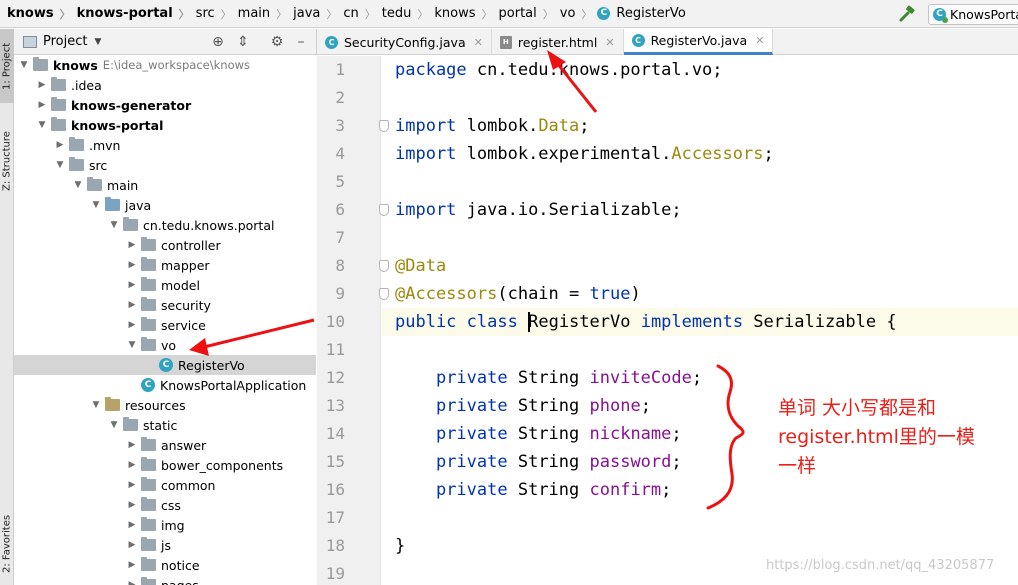 The height and width of the screenshot is (585, 1018). Describe the element at coordinates (243, 42) in the screenshot. I see `collapse-all-icon: ⇕` at that location.